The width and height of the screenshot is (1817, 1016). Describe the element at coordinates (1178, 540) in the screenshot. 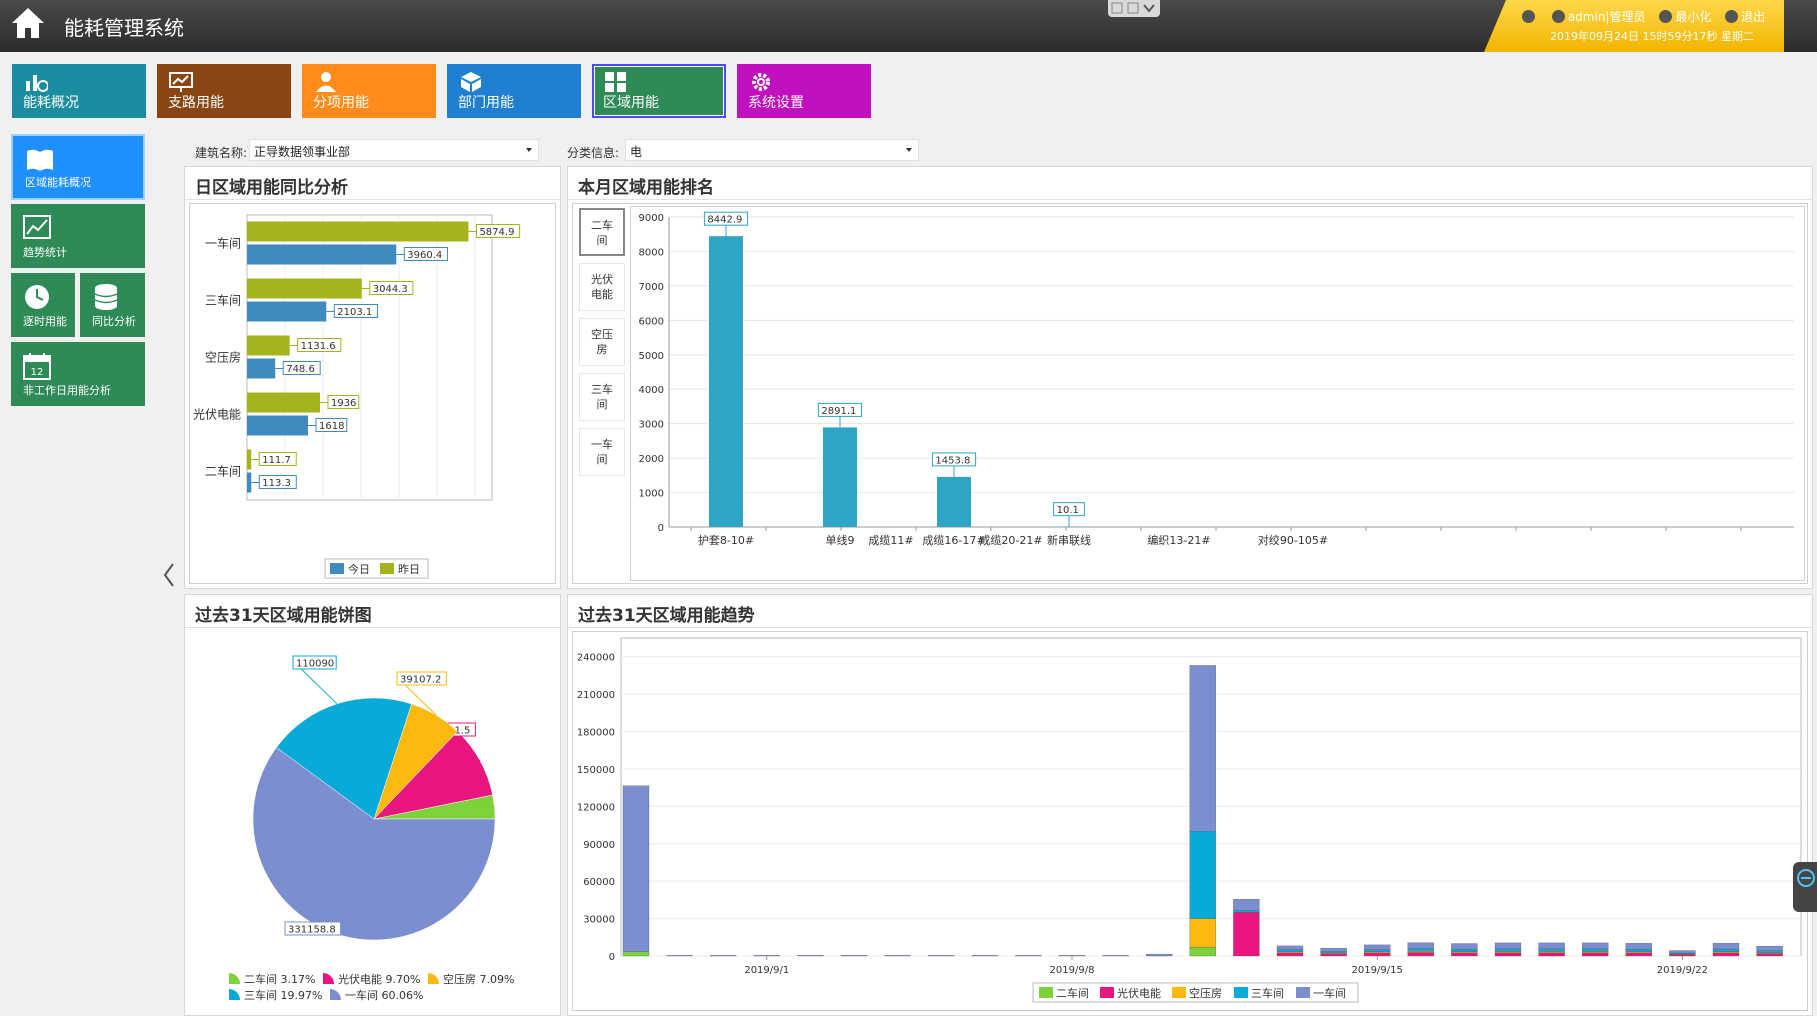

I see `x-tick-label: 编织13-21#` at that location.